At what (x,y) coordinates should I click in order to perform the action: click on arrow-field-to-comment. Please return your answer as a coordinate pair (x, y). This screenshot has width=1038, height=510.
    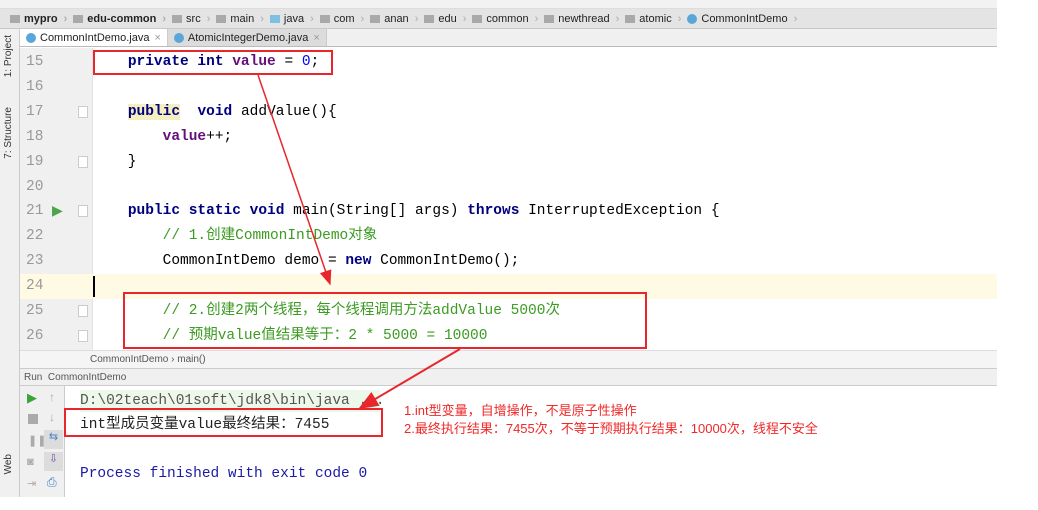
    Looking at the image, I should click on (294, 180).